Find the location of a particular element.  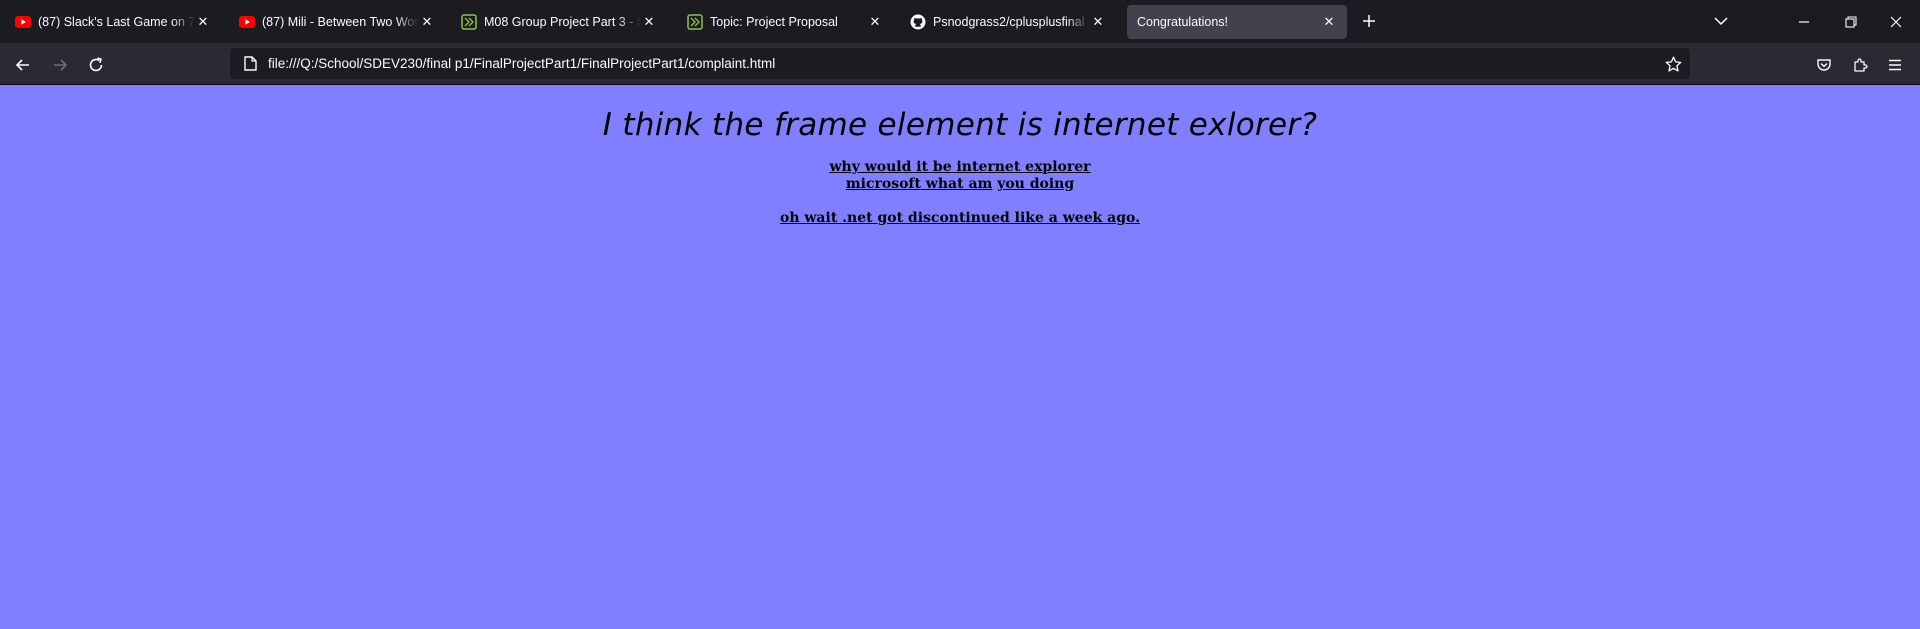

app-menu-button is located at coordinates (1895, 65).